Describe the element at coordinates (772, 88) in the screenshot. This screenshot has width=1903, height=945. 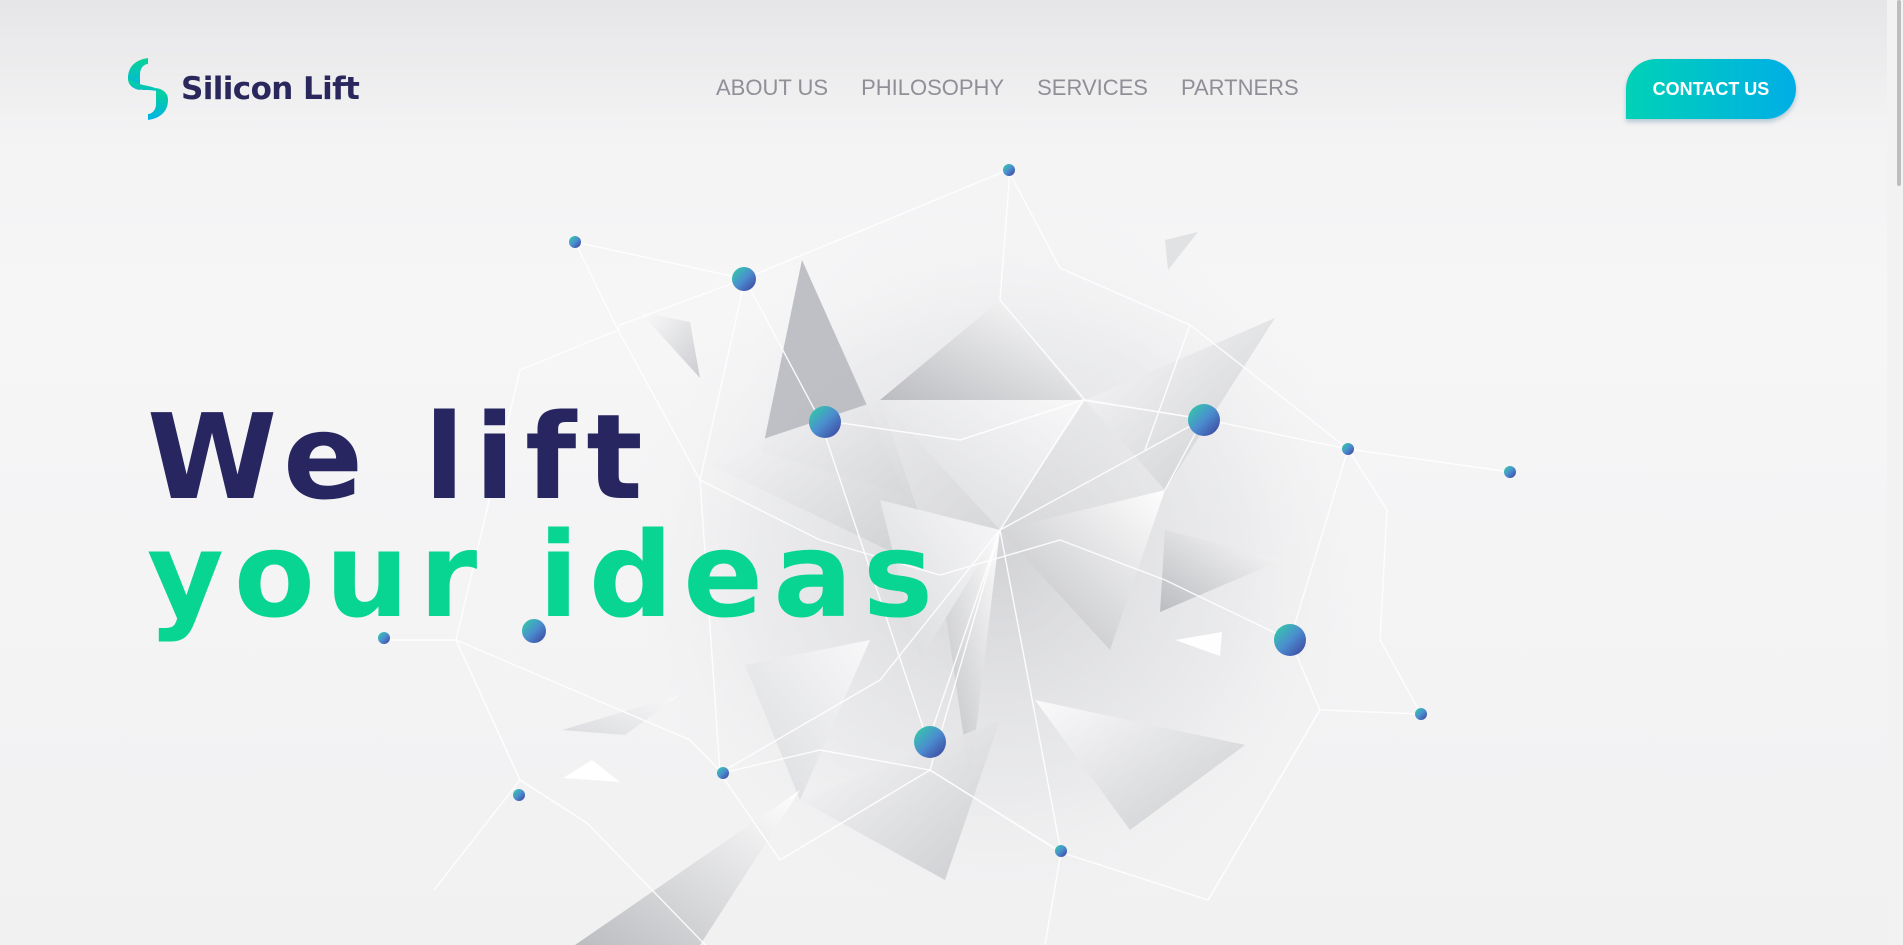
I see `nav-about-us: ABOUT US` at that location.